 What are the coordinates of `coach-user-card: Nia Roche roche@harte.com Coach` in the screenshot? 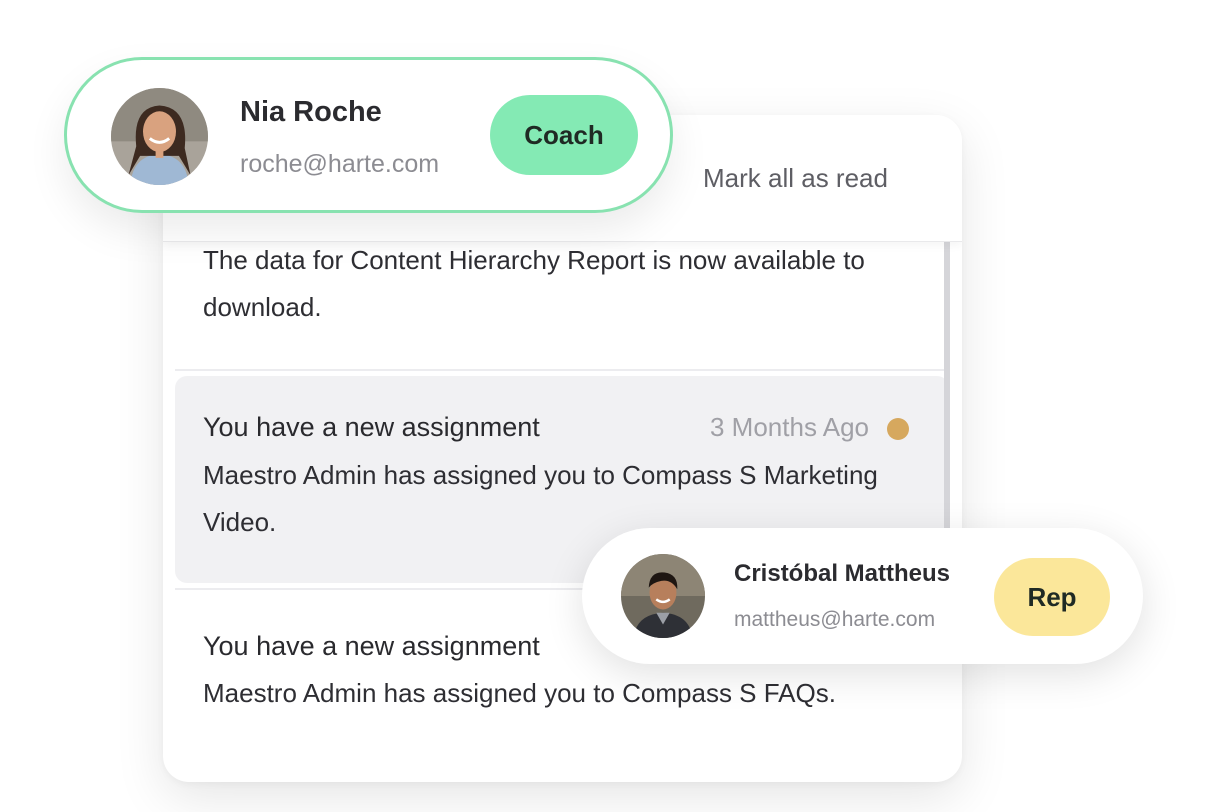 It's located at (368, 135).